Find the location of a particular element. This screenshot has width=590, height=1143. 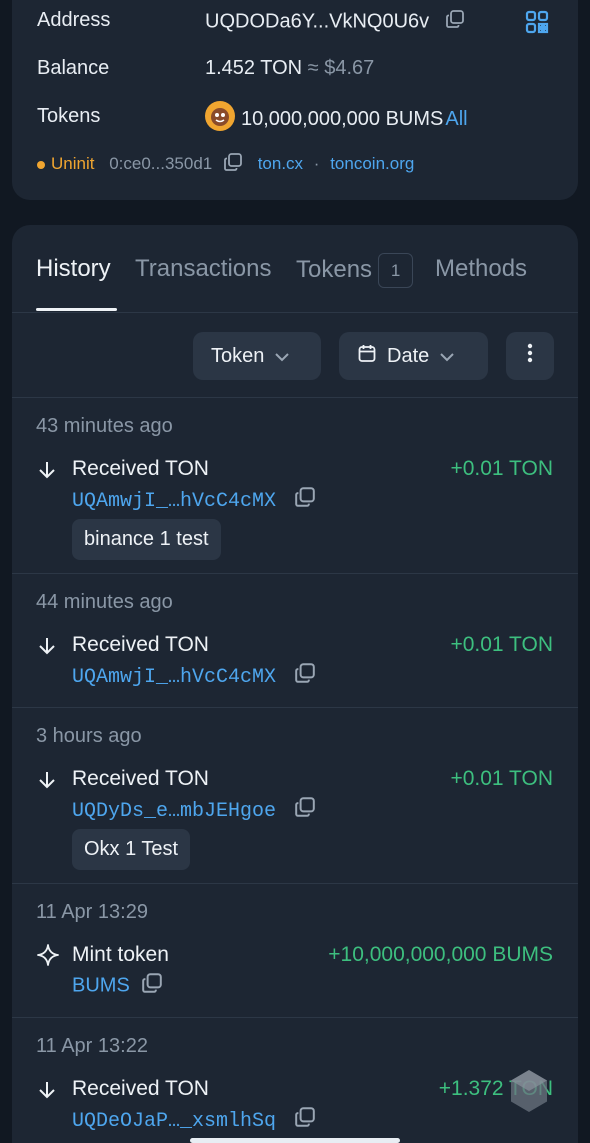

item-time: 44 minutes ago is located at coordinates (104, 602).